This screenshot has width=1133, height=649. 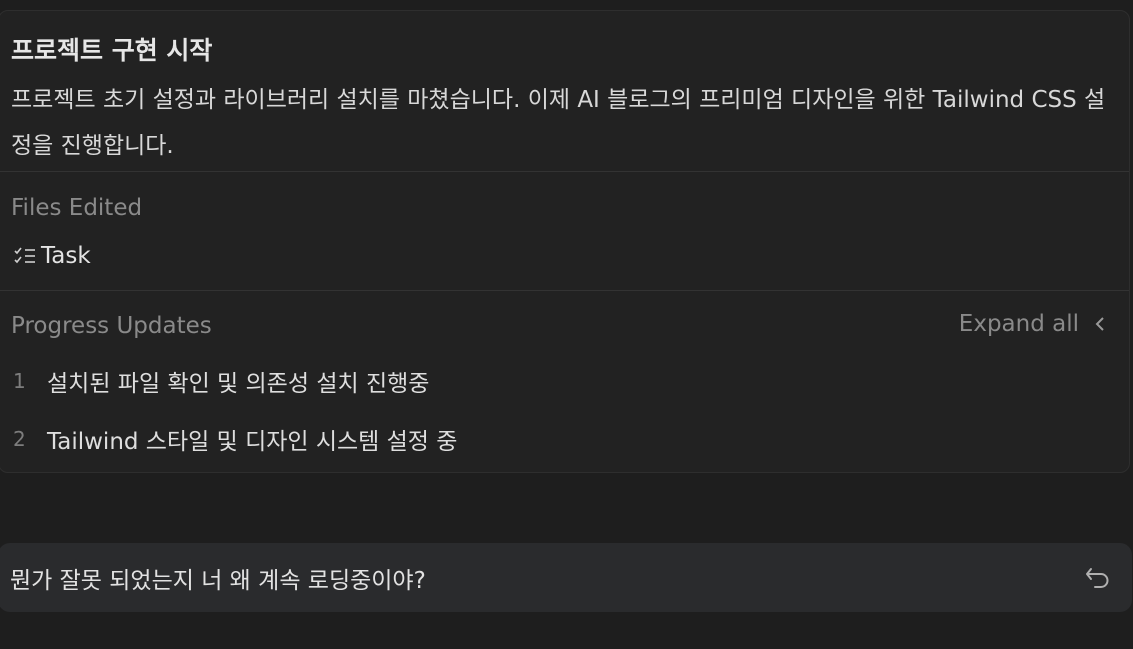 What do you see at coordinates (19, 381) in the screenshot?
I see `progress-item-number: 1` at bounding box center [19, 381].